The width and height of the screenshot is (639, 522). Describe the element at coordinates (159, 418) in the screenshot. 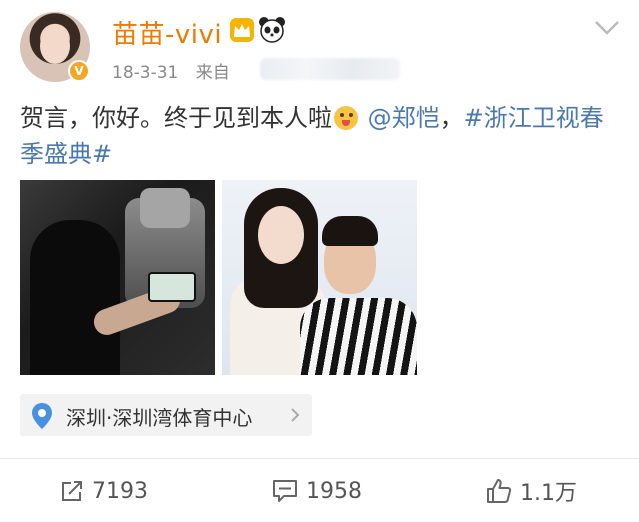

I see `location-label: 深圳·深圳湾体育中心` at that location.